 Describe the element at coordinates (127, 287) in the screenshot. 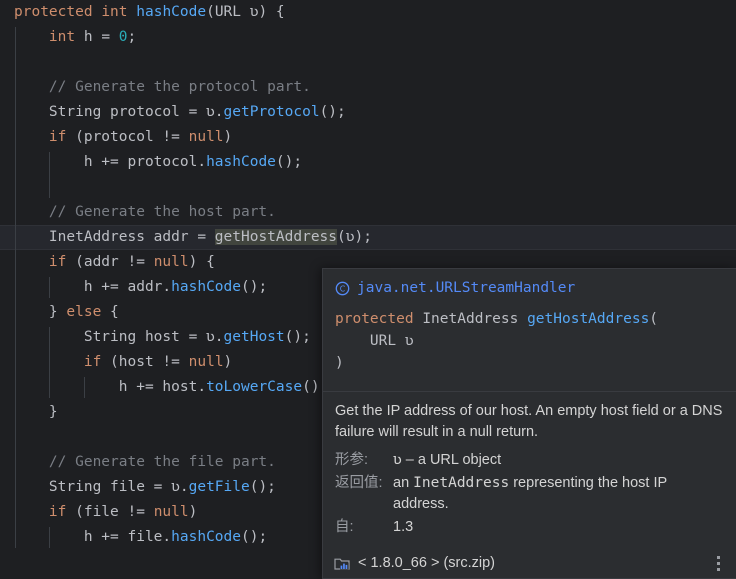

I see `code-token: h += addr.` at that location.